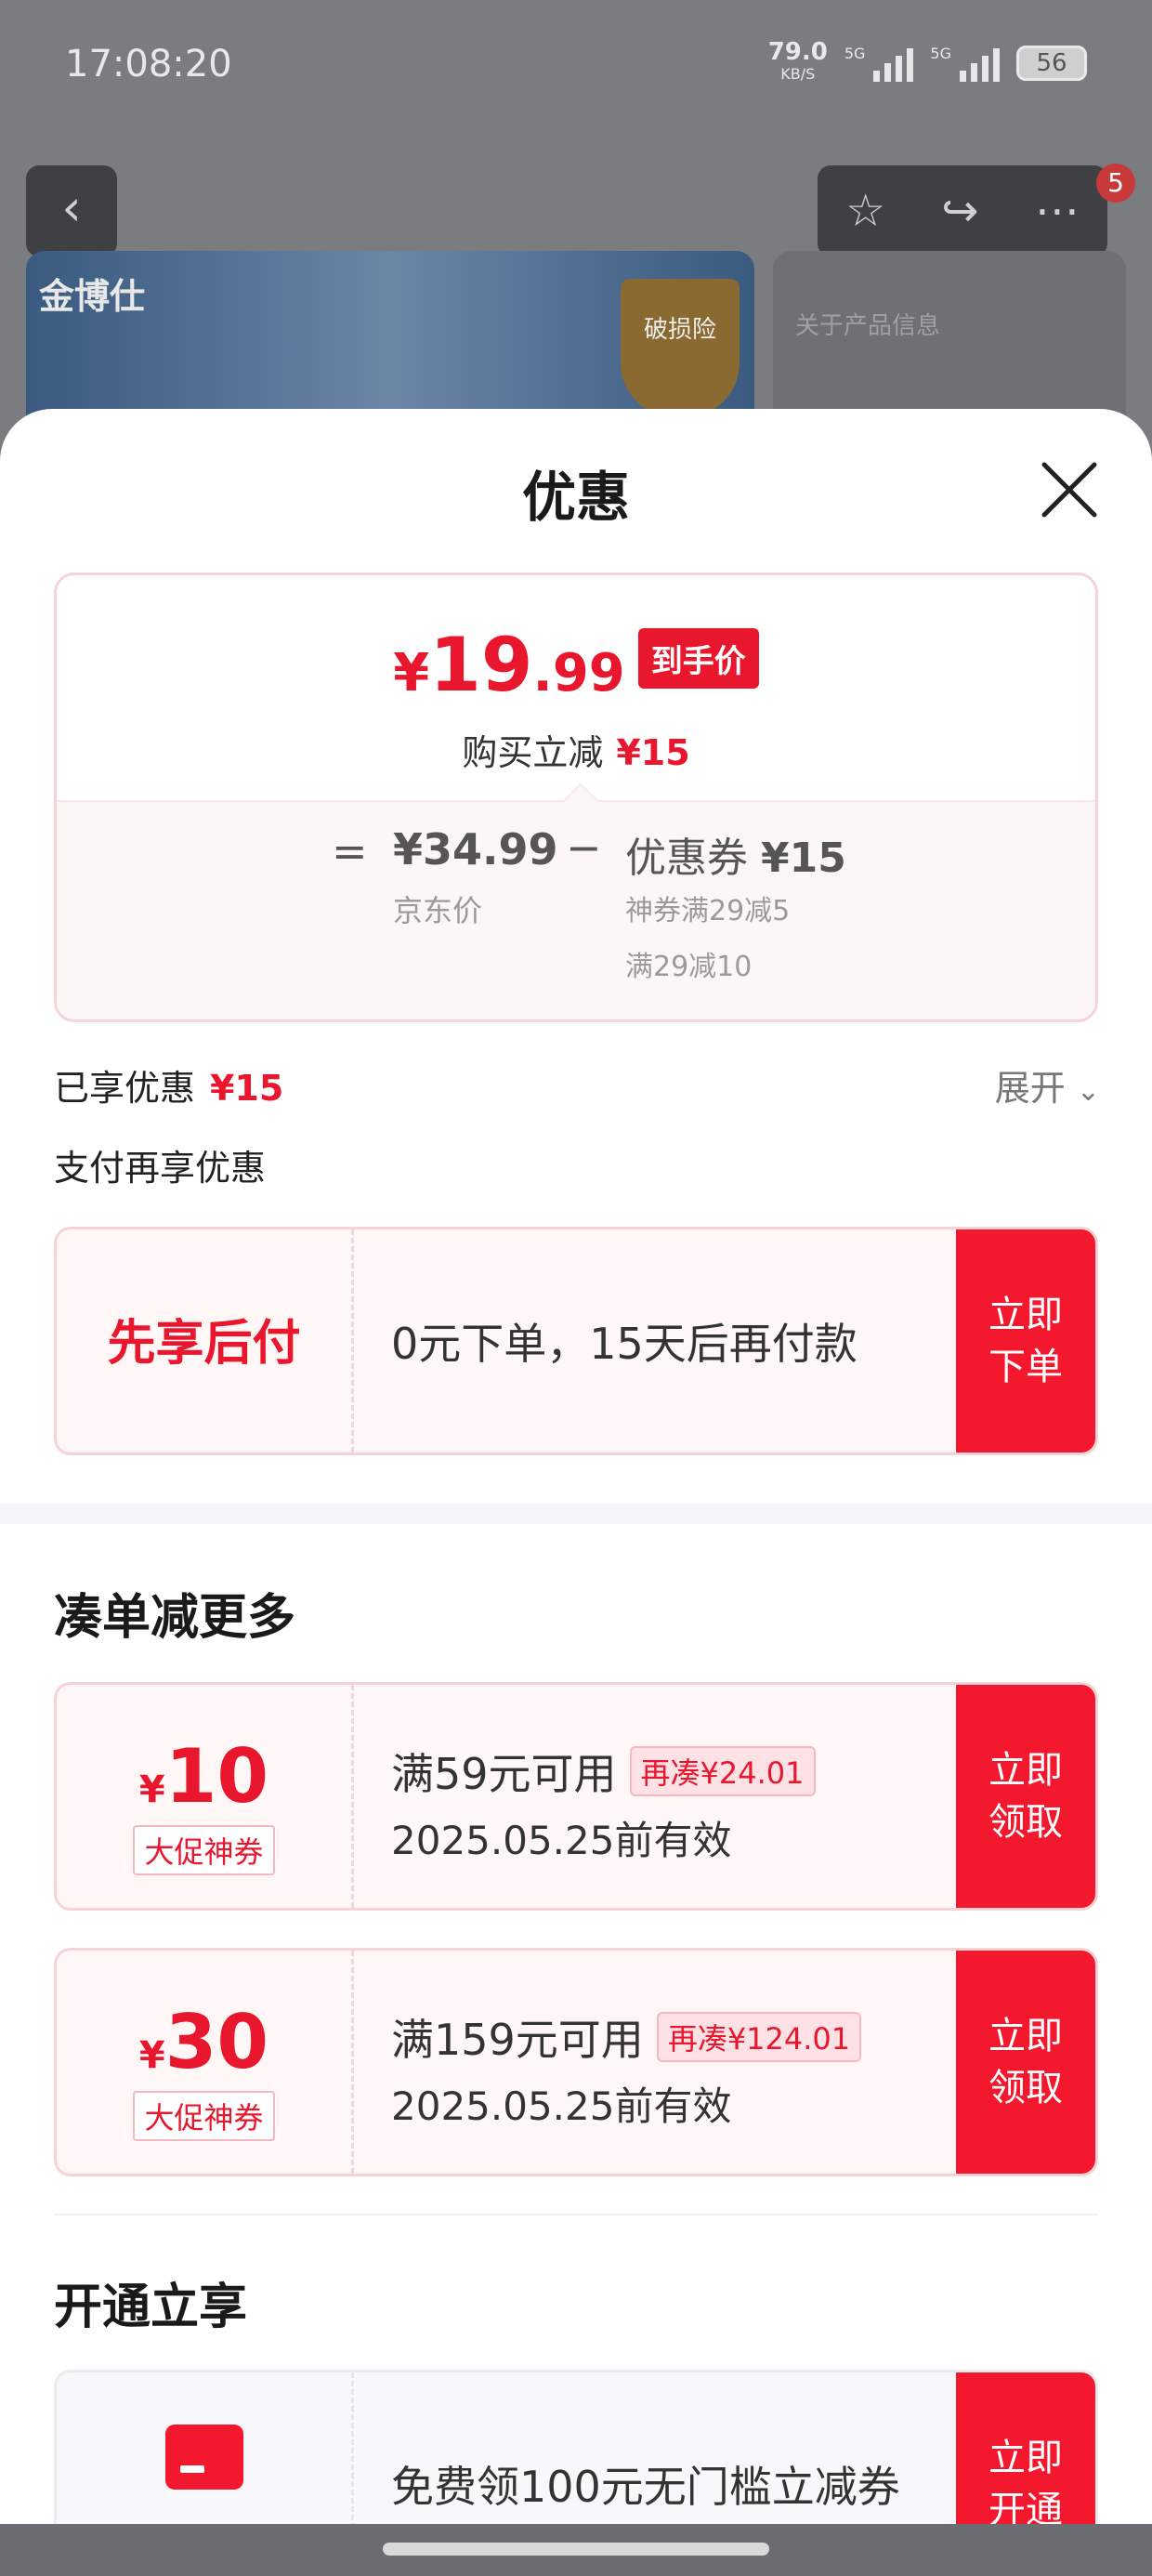 The width and height of the screenshot is (1152, 2576). Describe the element at coordinates (626, 2037) in the screenshot. I see `coupon-condition: 满159元可用 再凑¥124.01` at that location.